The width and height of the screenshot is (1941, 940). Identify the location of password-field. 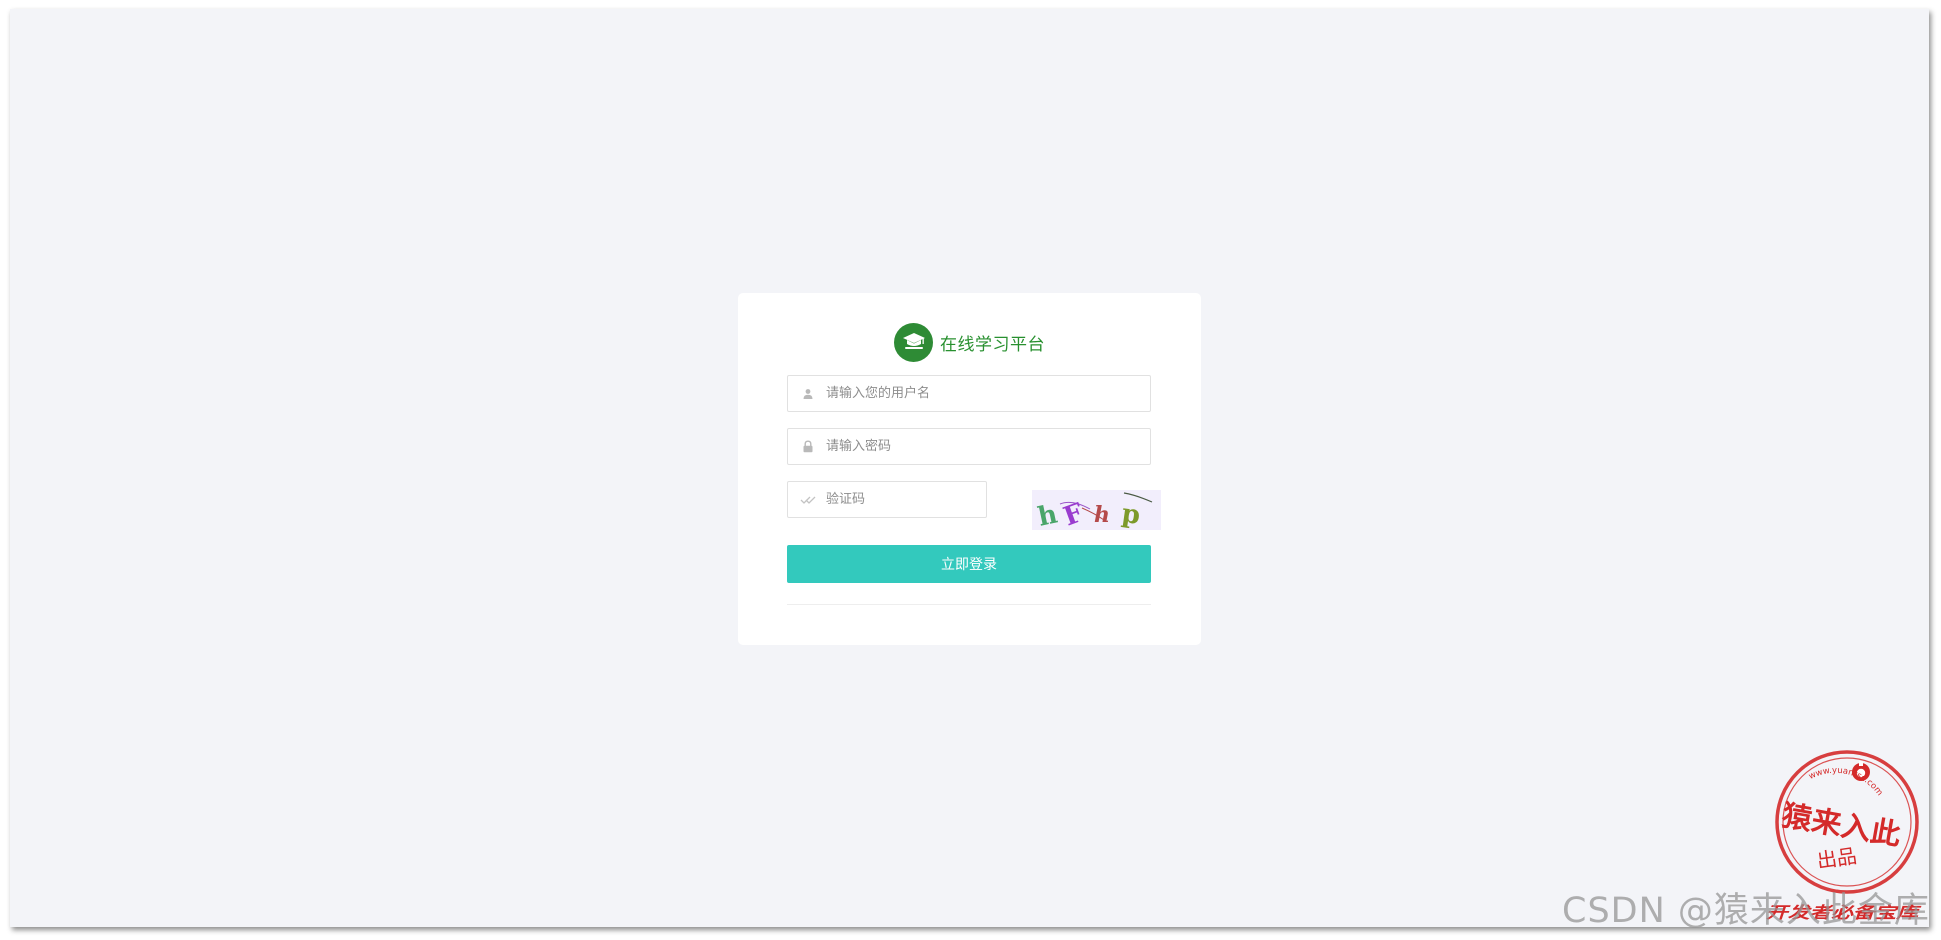
(969, 446).